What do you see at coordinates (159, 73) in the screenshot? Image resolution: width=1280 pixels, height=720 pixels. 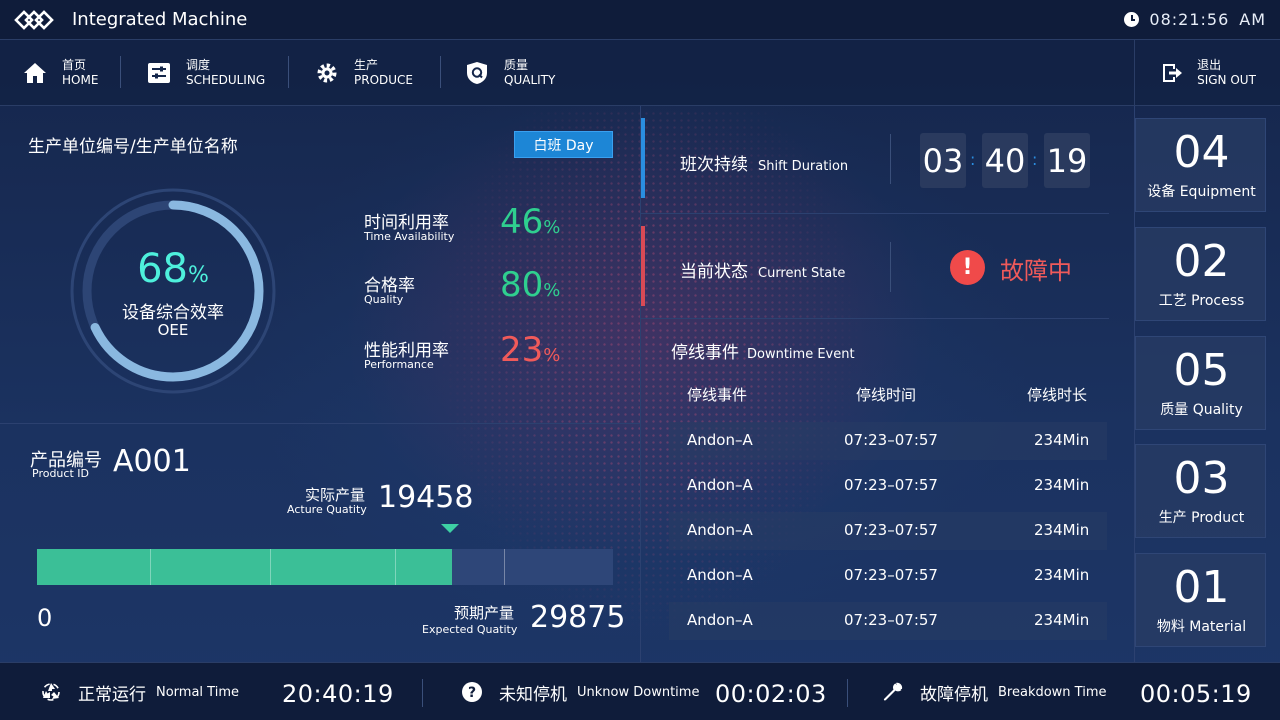 I see `sliders-icon` at bounding box center [159, 73].